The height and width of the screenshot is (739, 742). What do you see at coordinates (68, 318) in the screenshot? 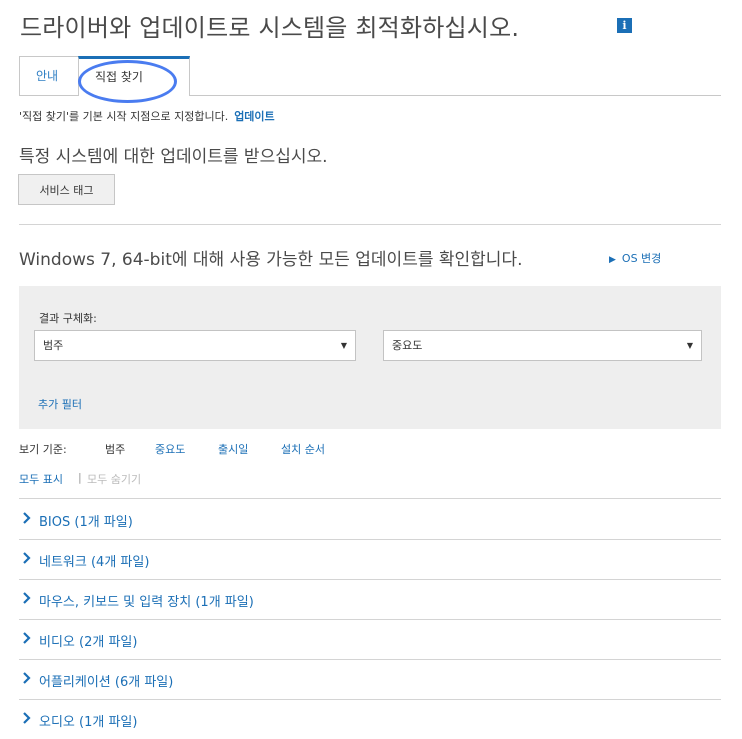
I see `filter-label: 결과 구체화:` at bounding box center [68, 318].